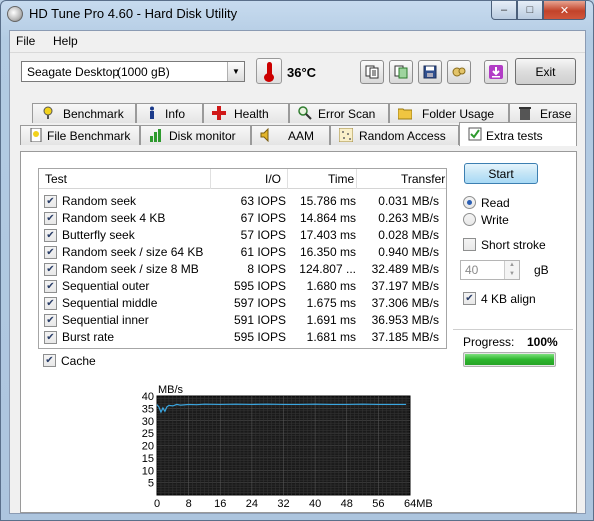  What do you see at coordinates (273, 179) in the screenshot?
I see `col-io: I/O` at bounding box center [273, 179].